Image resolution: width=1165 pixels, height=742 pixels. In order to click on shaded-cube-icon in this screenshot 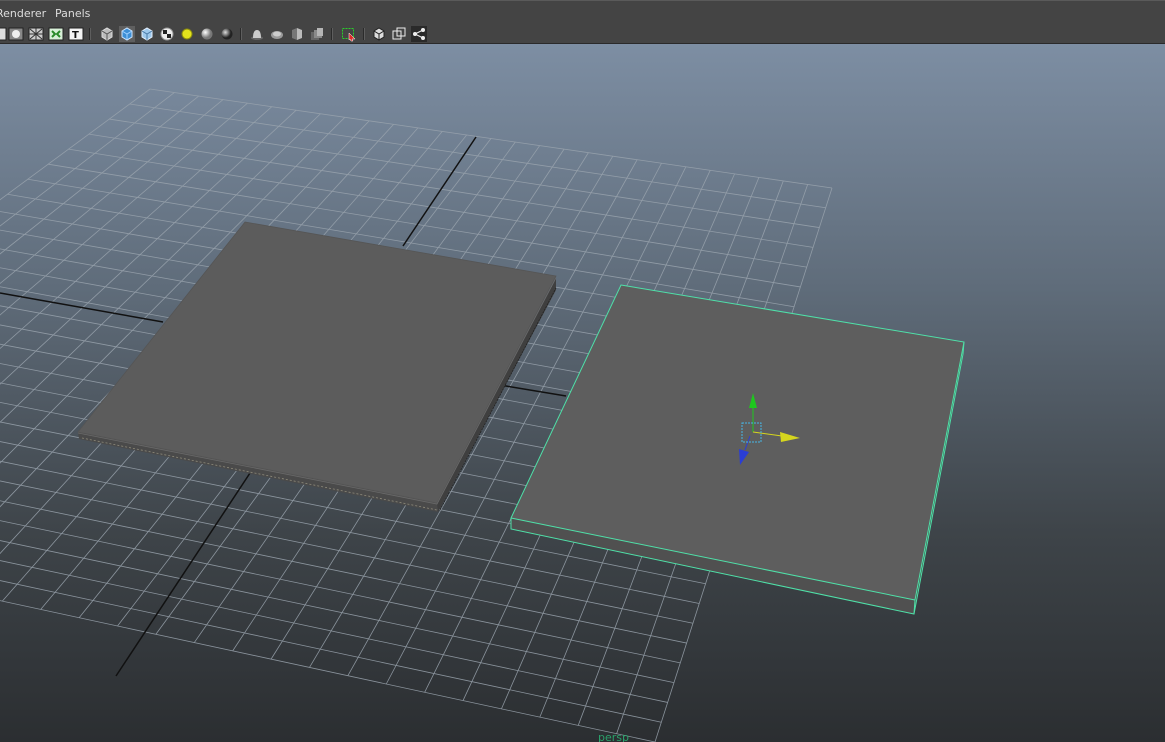, I will do `click(127, 34)`.